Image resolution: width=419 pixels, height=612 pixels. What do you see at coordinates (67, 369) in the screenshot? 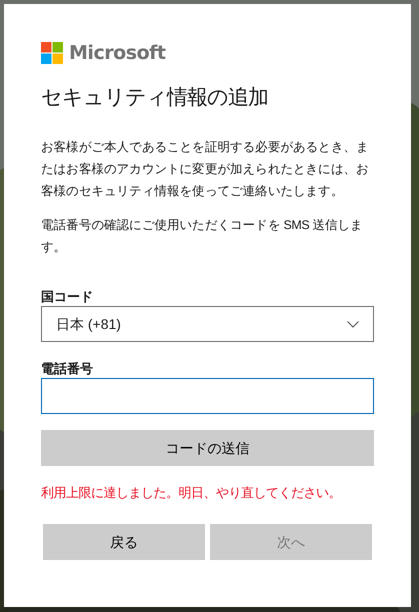
I see `field-label: 電話番号` at bounding box center [67, 369].